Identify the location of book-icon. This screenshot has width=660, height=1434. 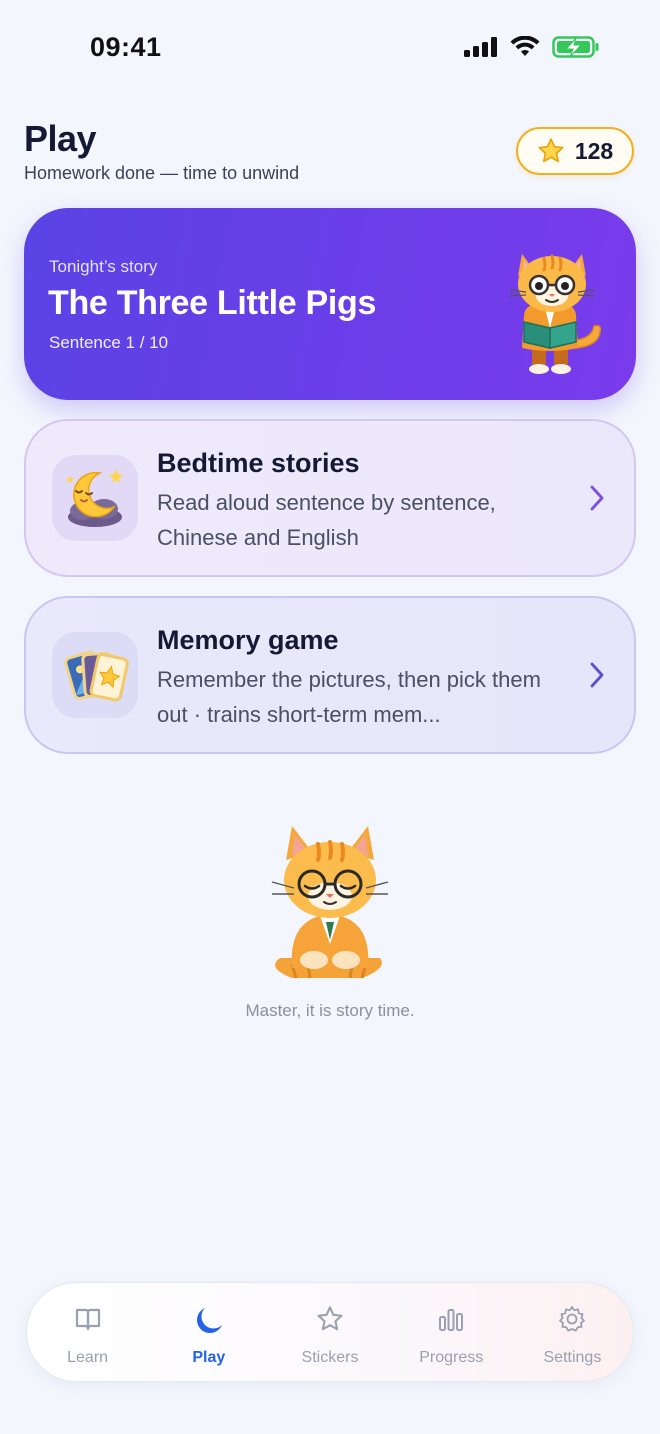
(87, 1319).